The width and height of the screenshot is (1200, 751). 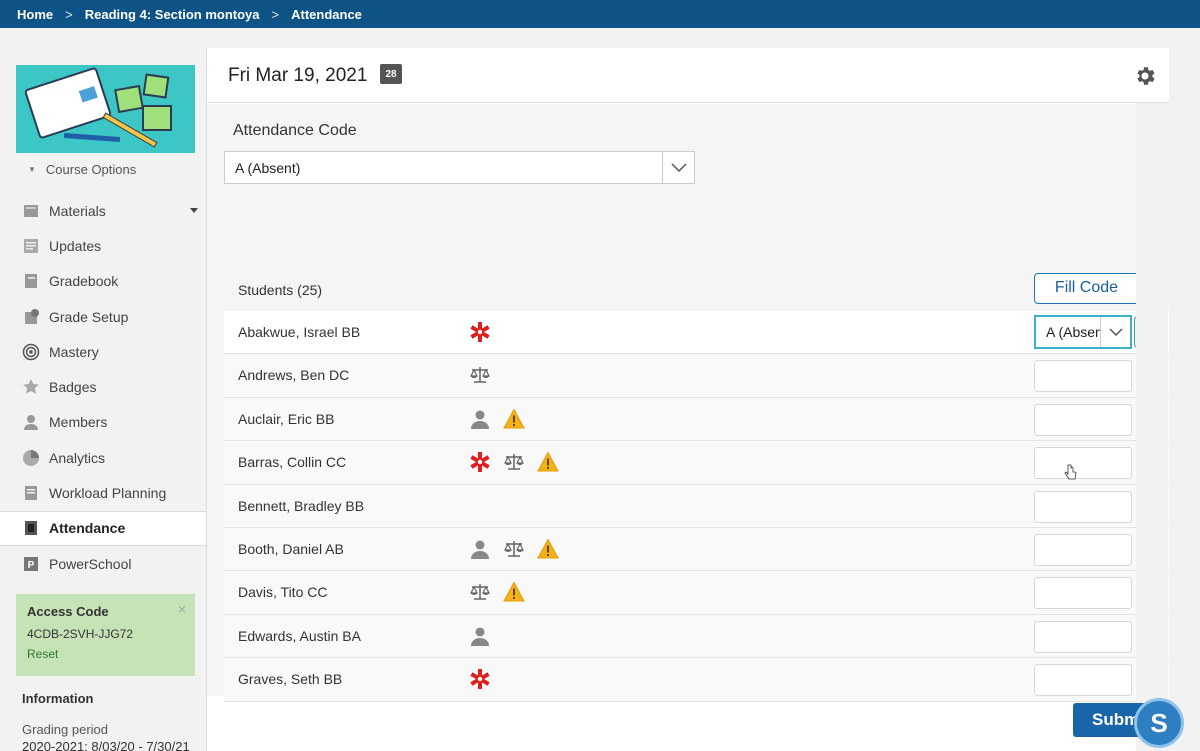 What do you see at coordinates (31, 387) in the screenshot?
I see `badges-icon` at bounding box center [31, 387].